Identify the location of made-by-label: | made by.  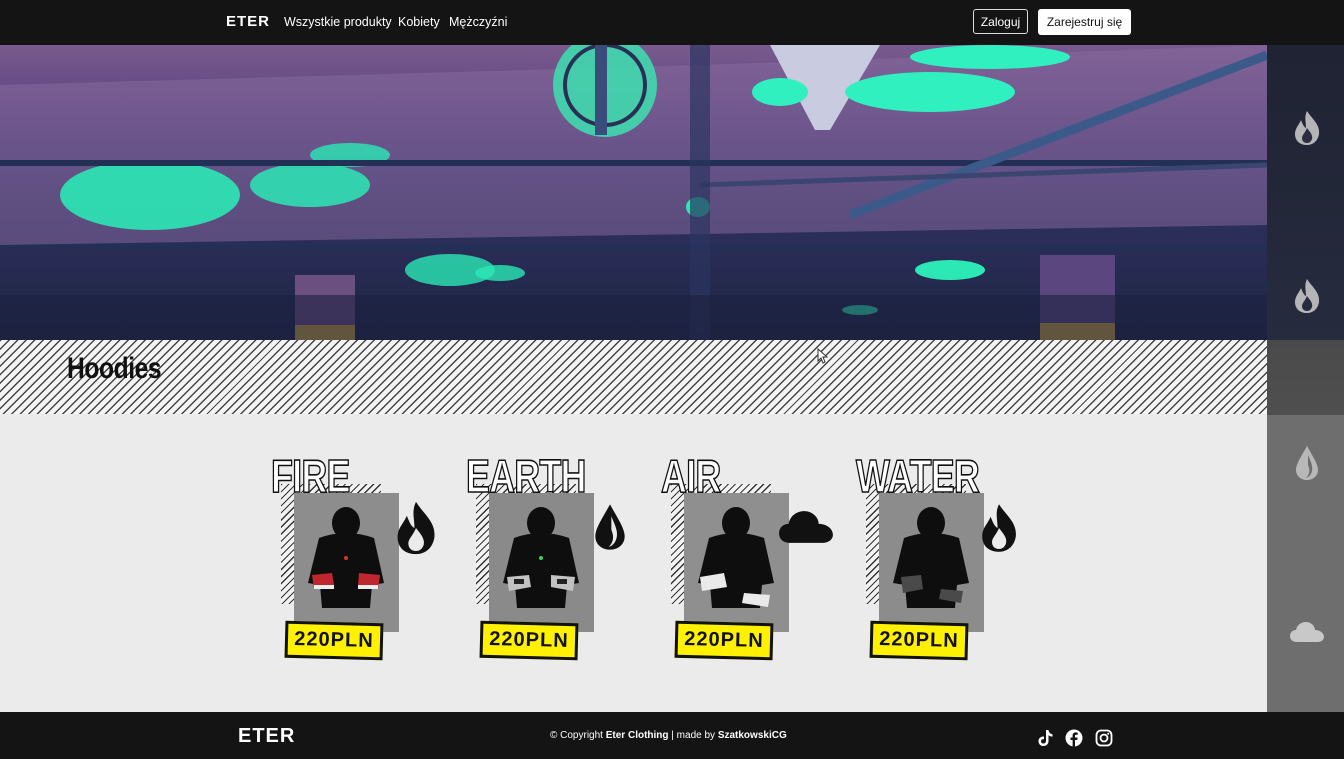
(693, 735).